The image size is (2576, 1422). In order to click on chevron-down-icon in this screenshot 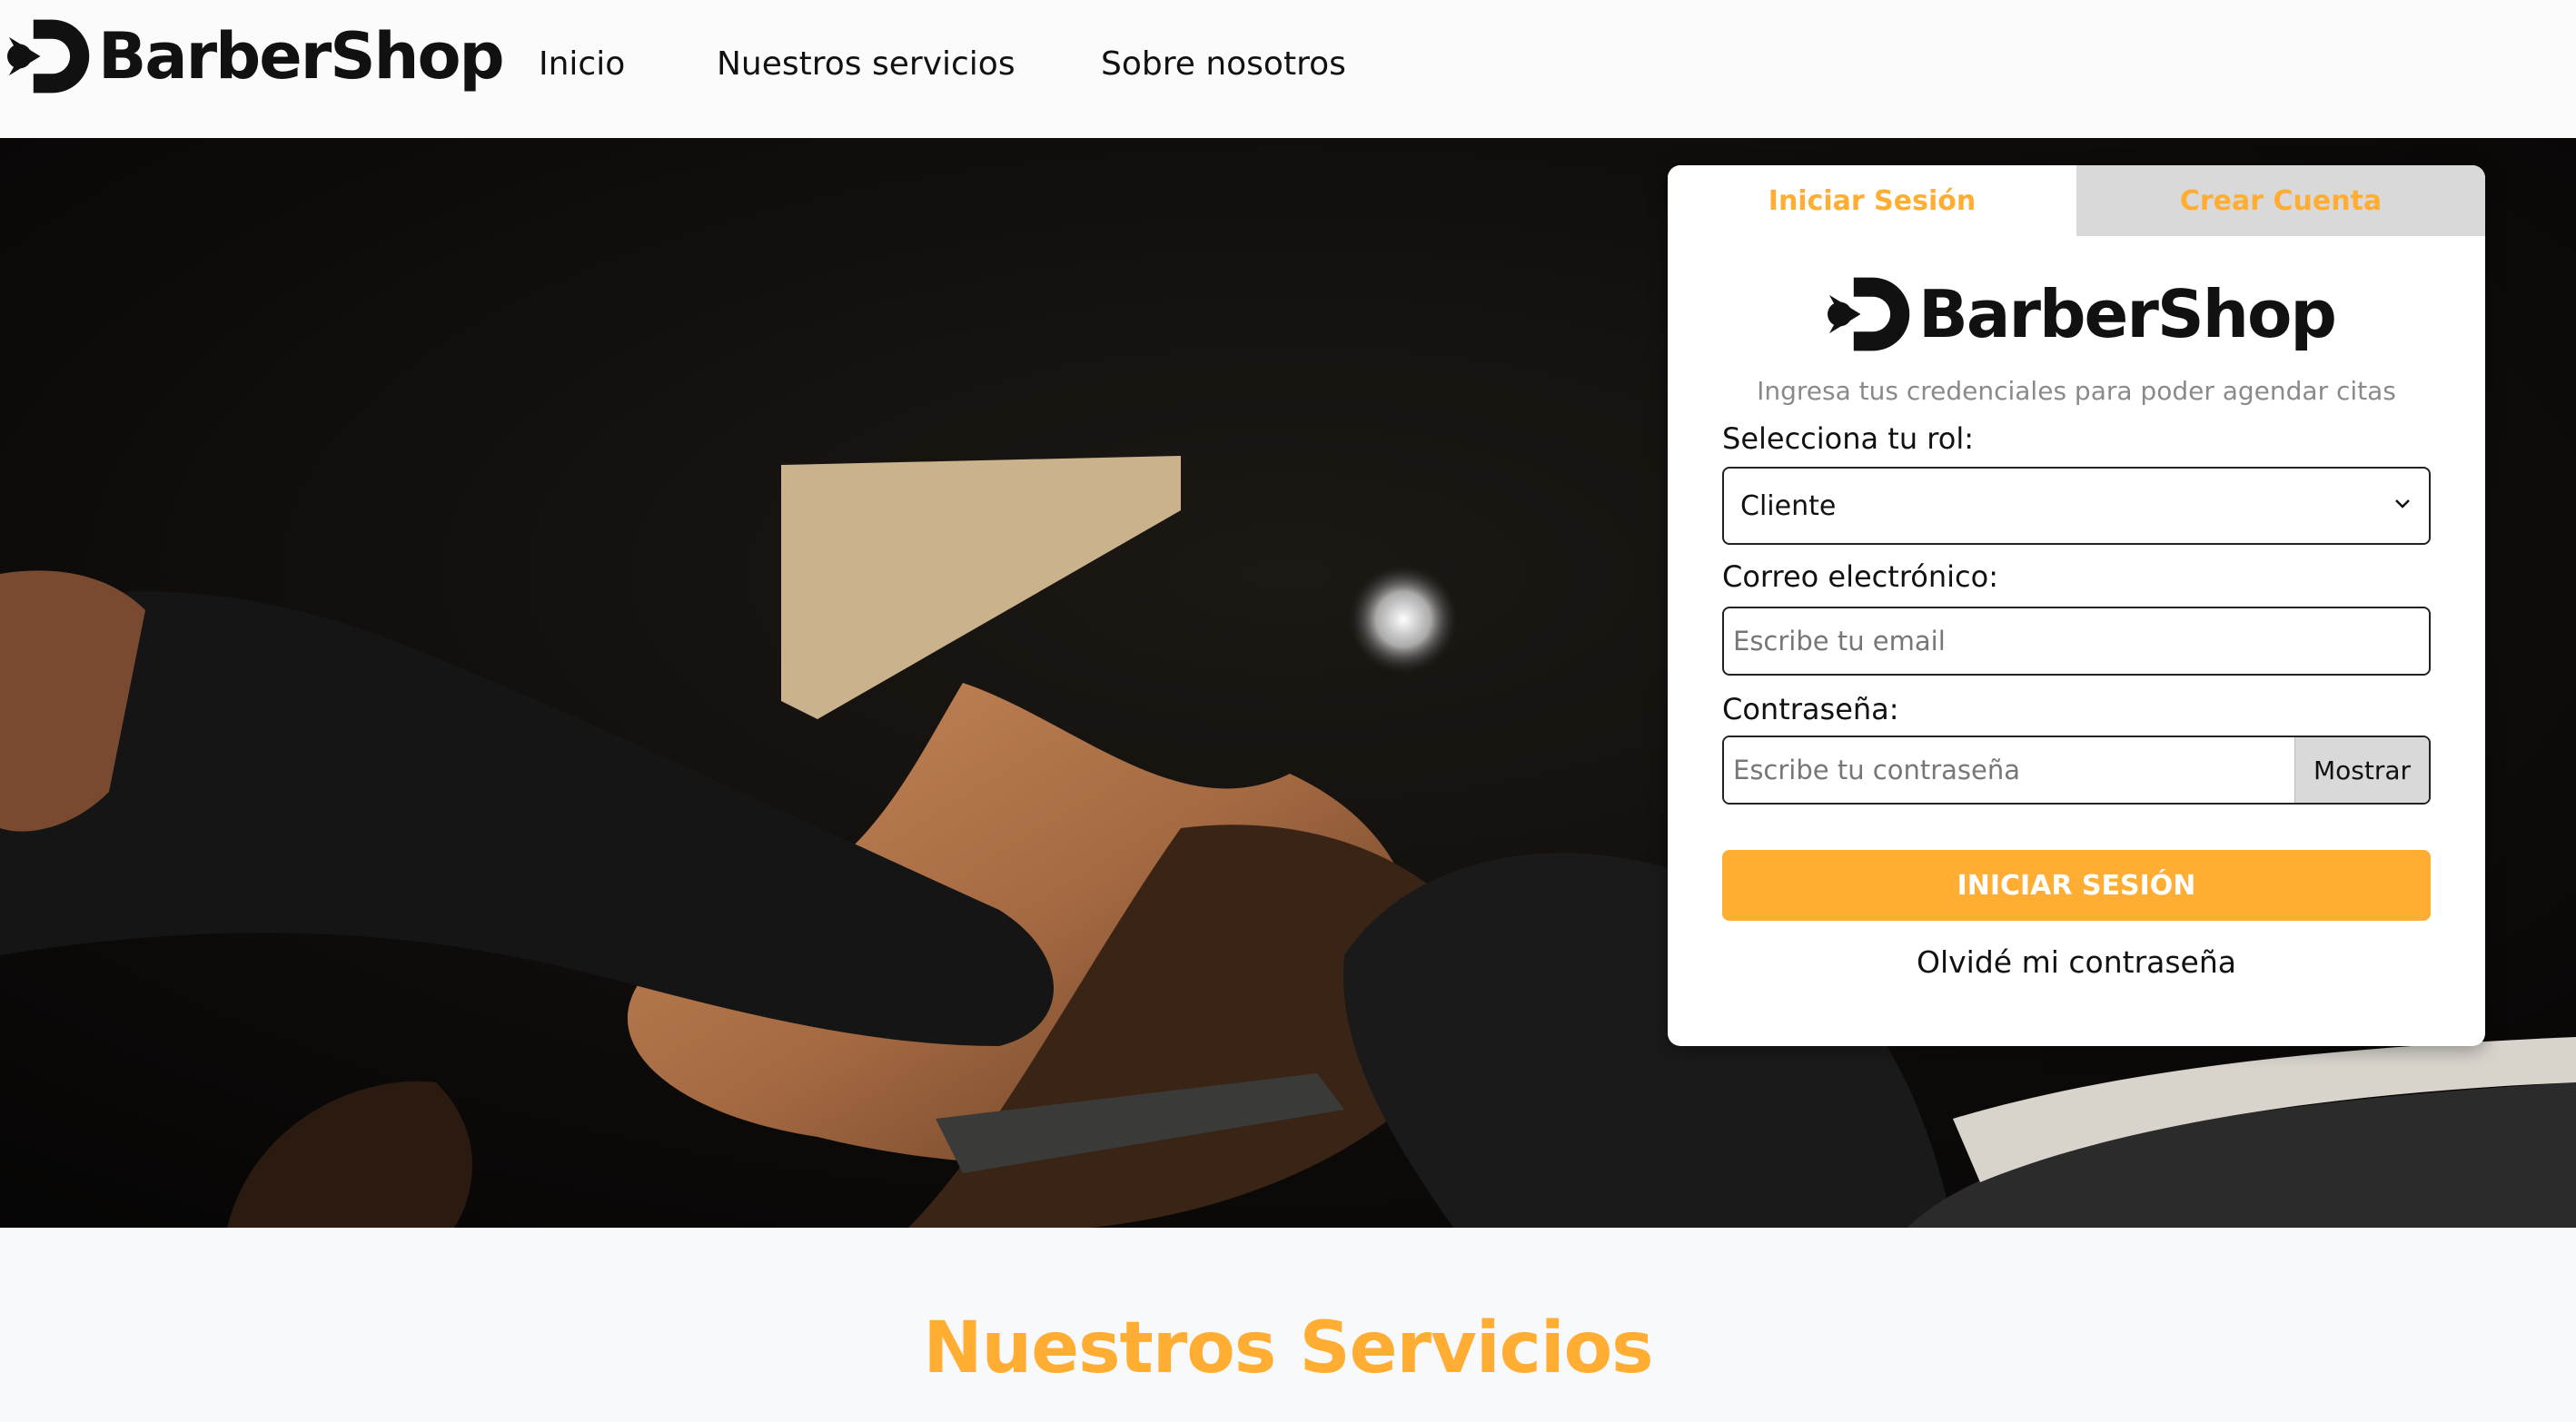, I will do `click(2402, 504)`.